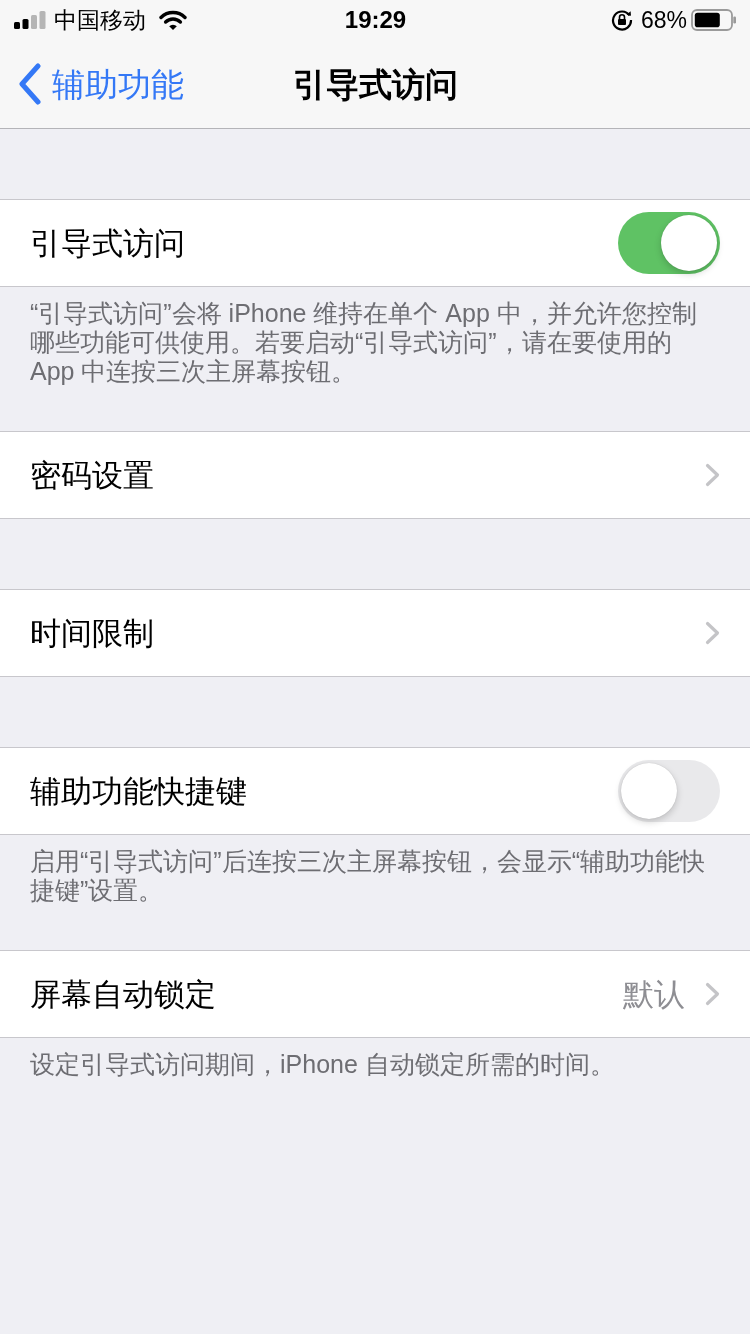  I want to click on settings-row: 屏幕自动锁定 默认, so click(375, 994).